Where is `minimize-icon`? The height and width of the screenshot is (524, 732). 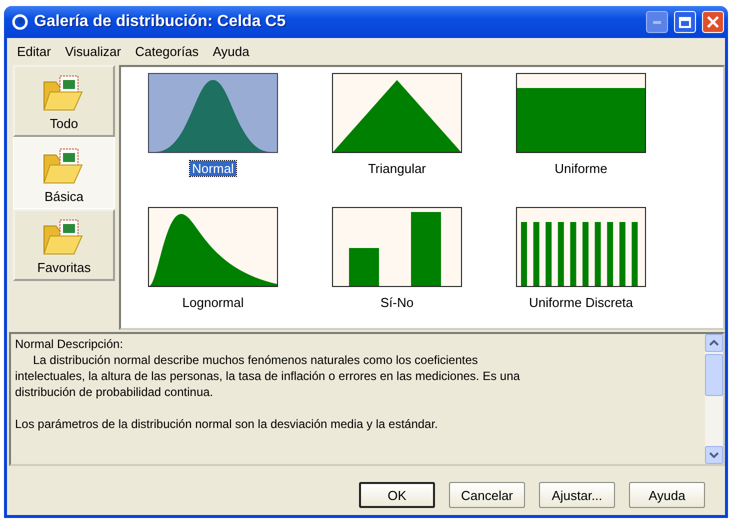 minimize-icon is located at coordinates (657, 22).